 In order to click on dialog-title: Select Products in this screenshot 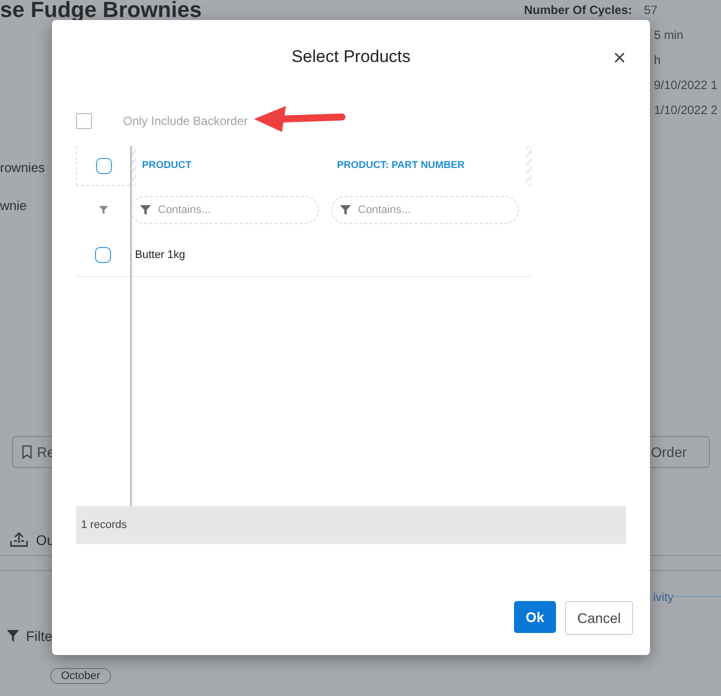, I will do `click(351, 57)`.